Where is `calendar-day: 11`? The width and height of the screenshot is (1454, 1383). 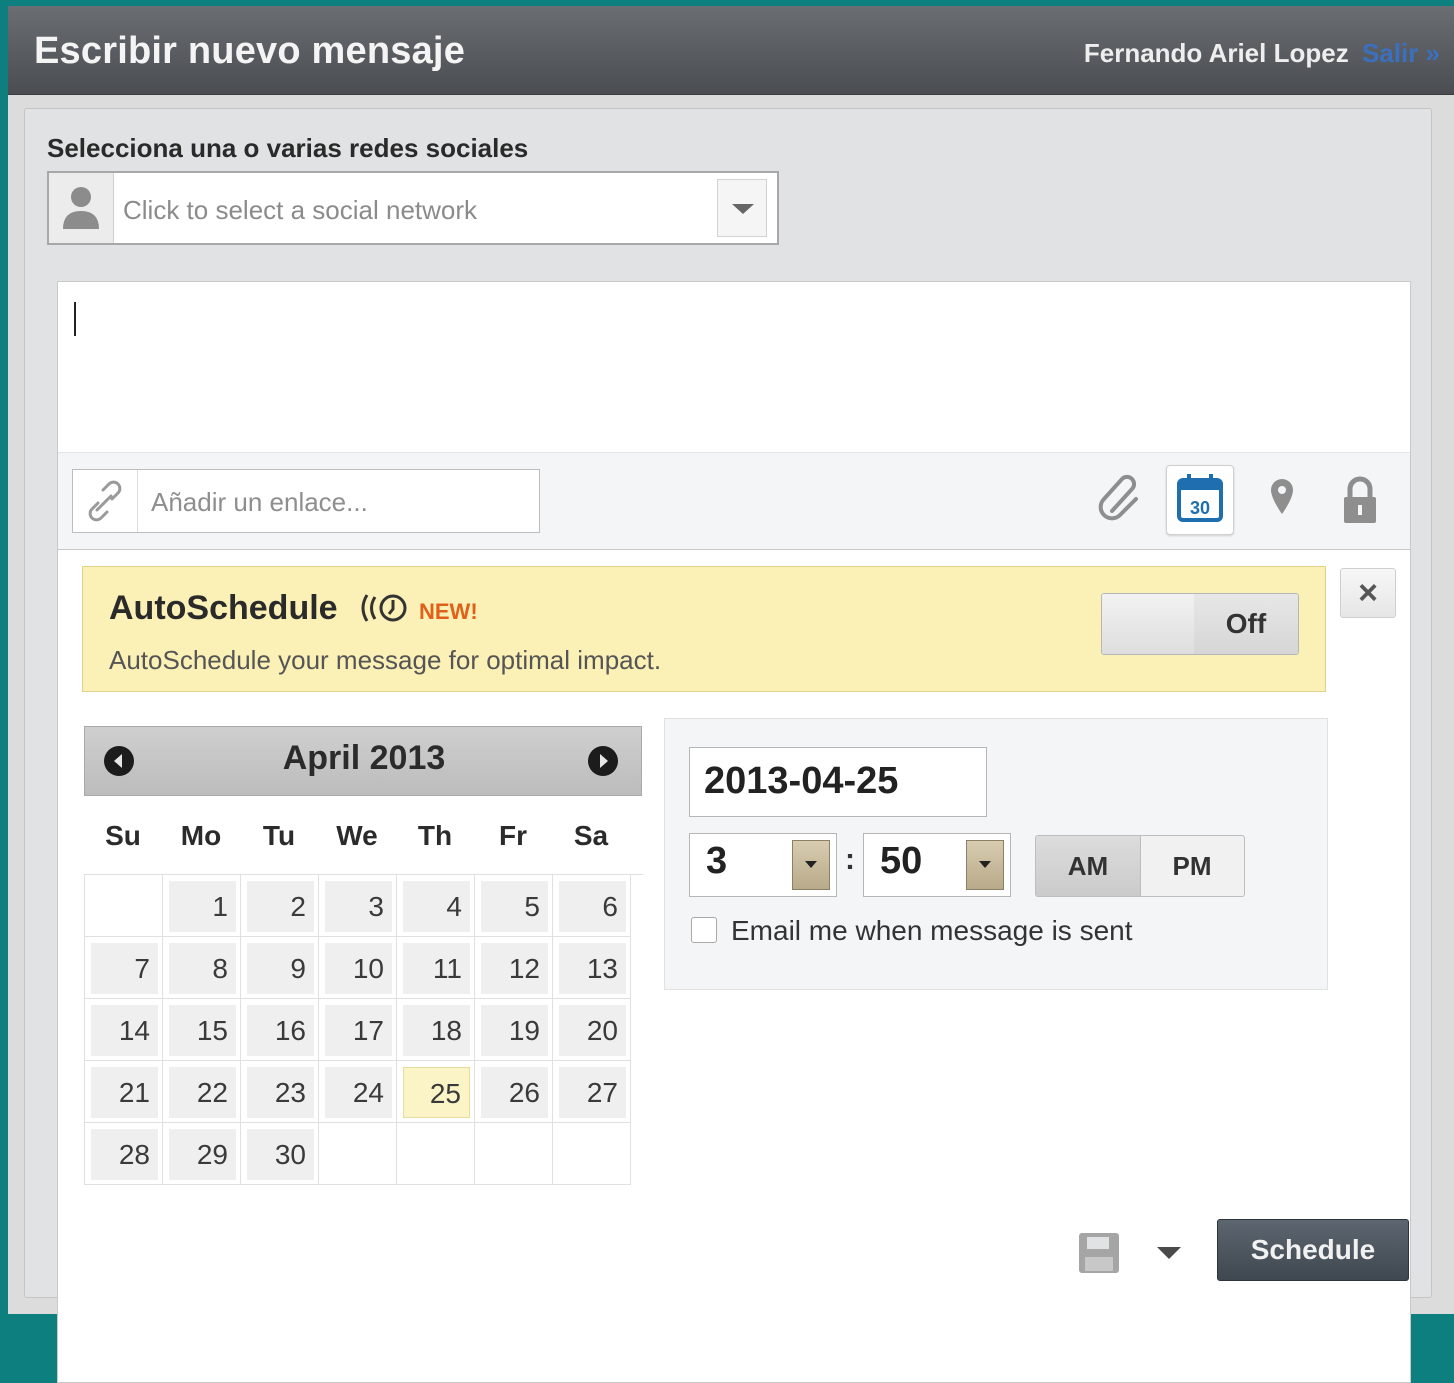 calendar-day: 11 is located at coordinates (436, 968).